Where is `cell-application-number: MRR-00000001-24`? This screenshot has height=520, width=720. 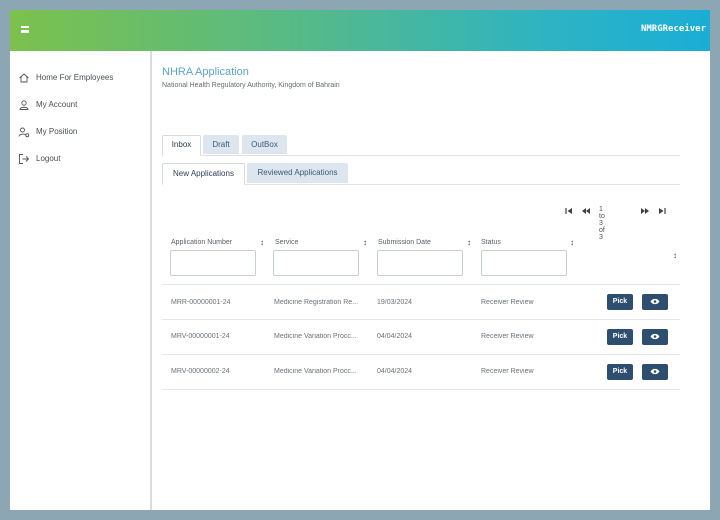 cell-application-number: MRR-00000001-24 is located at coordinates (201, 302).